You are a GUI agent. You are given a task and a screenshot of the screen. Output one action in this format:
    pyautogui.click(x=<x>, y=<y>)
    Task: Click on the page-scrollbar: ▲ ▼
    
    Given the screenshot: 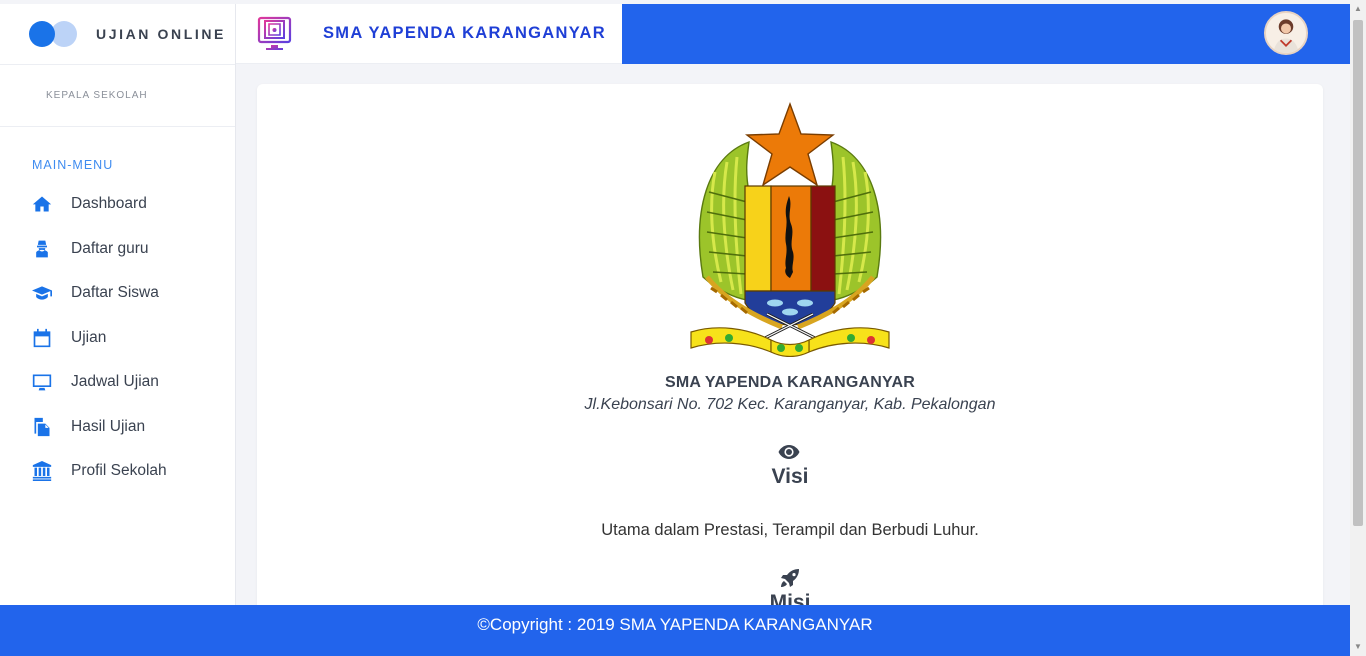 What is the action you would take?
    pyautogui.click(x=1358, y=328)
    